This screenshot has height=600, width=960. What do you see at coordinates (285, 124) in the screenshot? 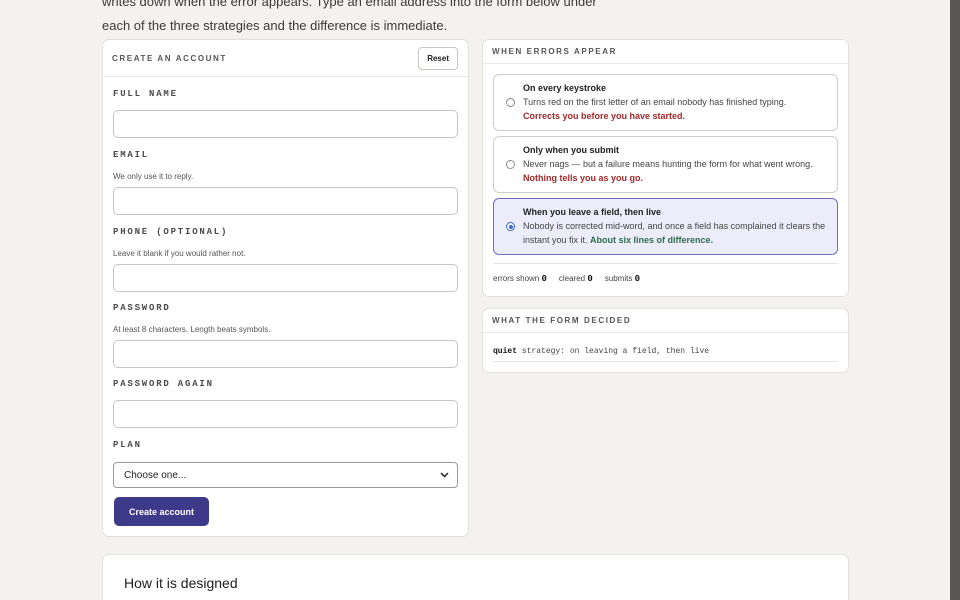
I see `full-name-input` at bounding box center [285, 124].